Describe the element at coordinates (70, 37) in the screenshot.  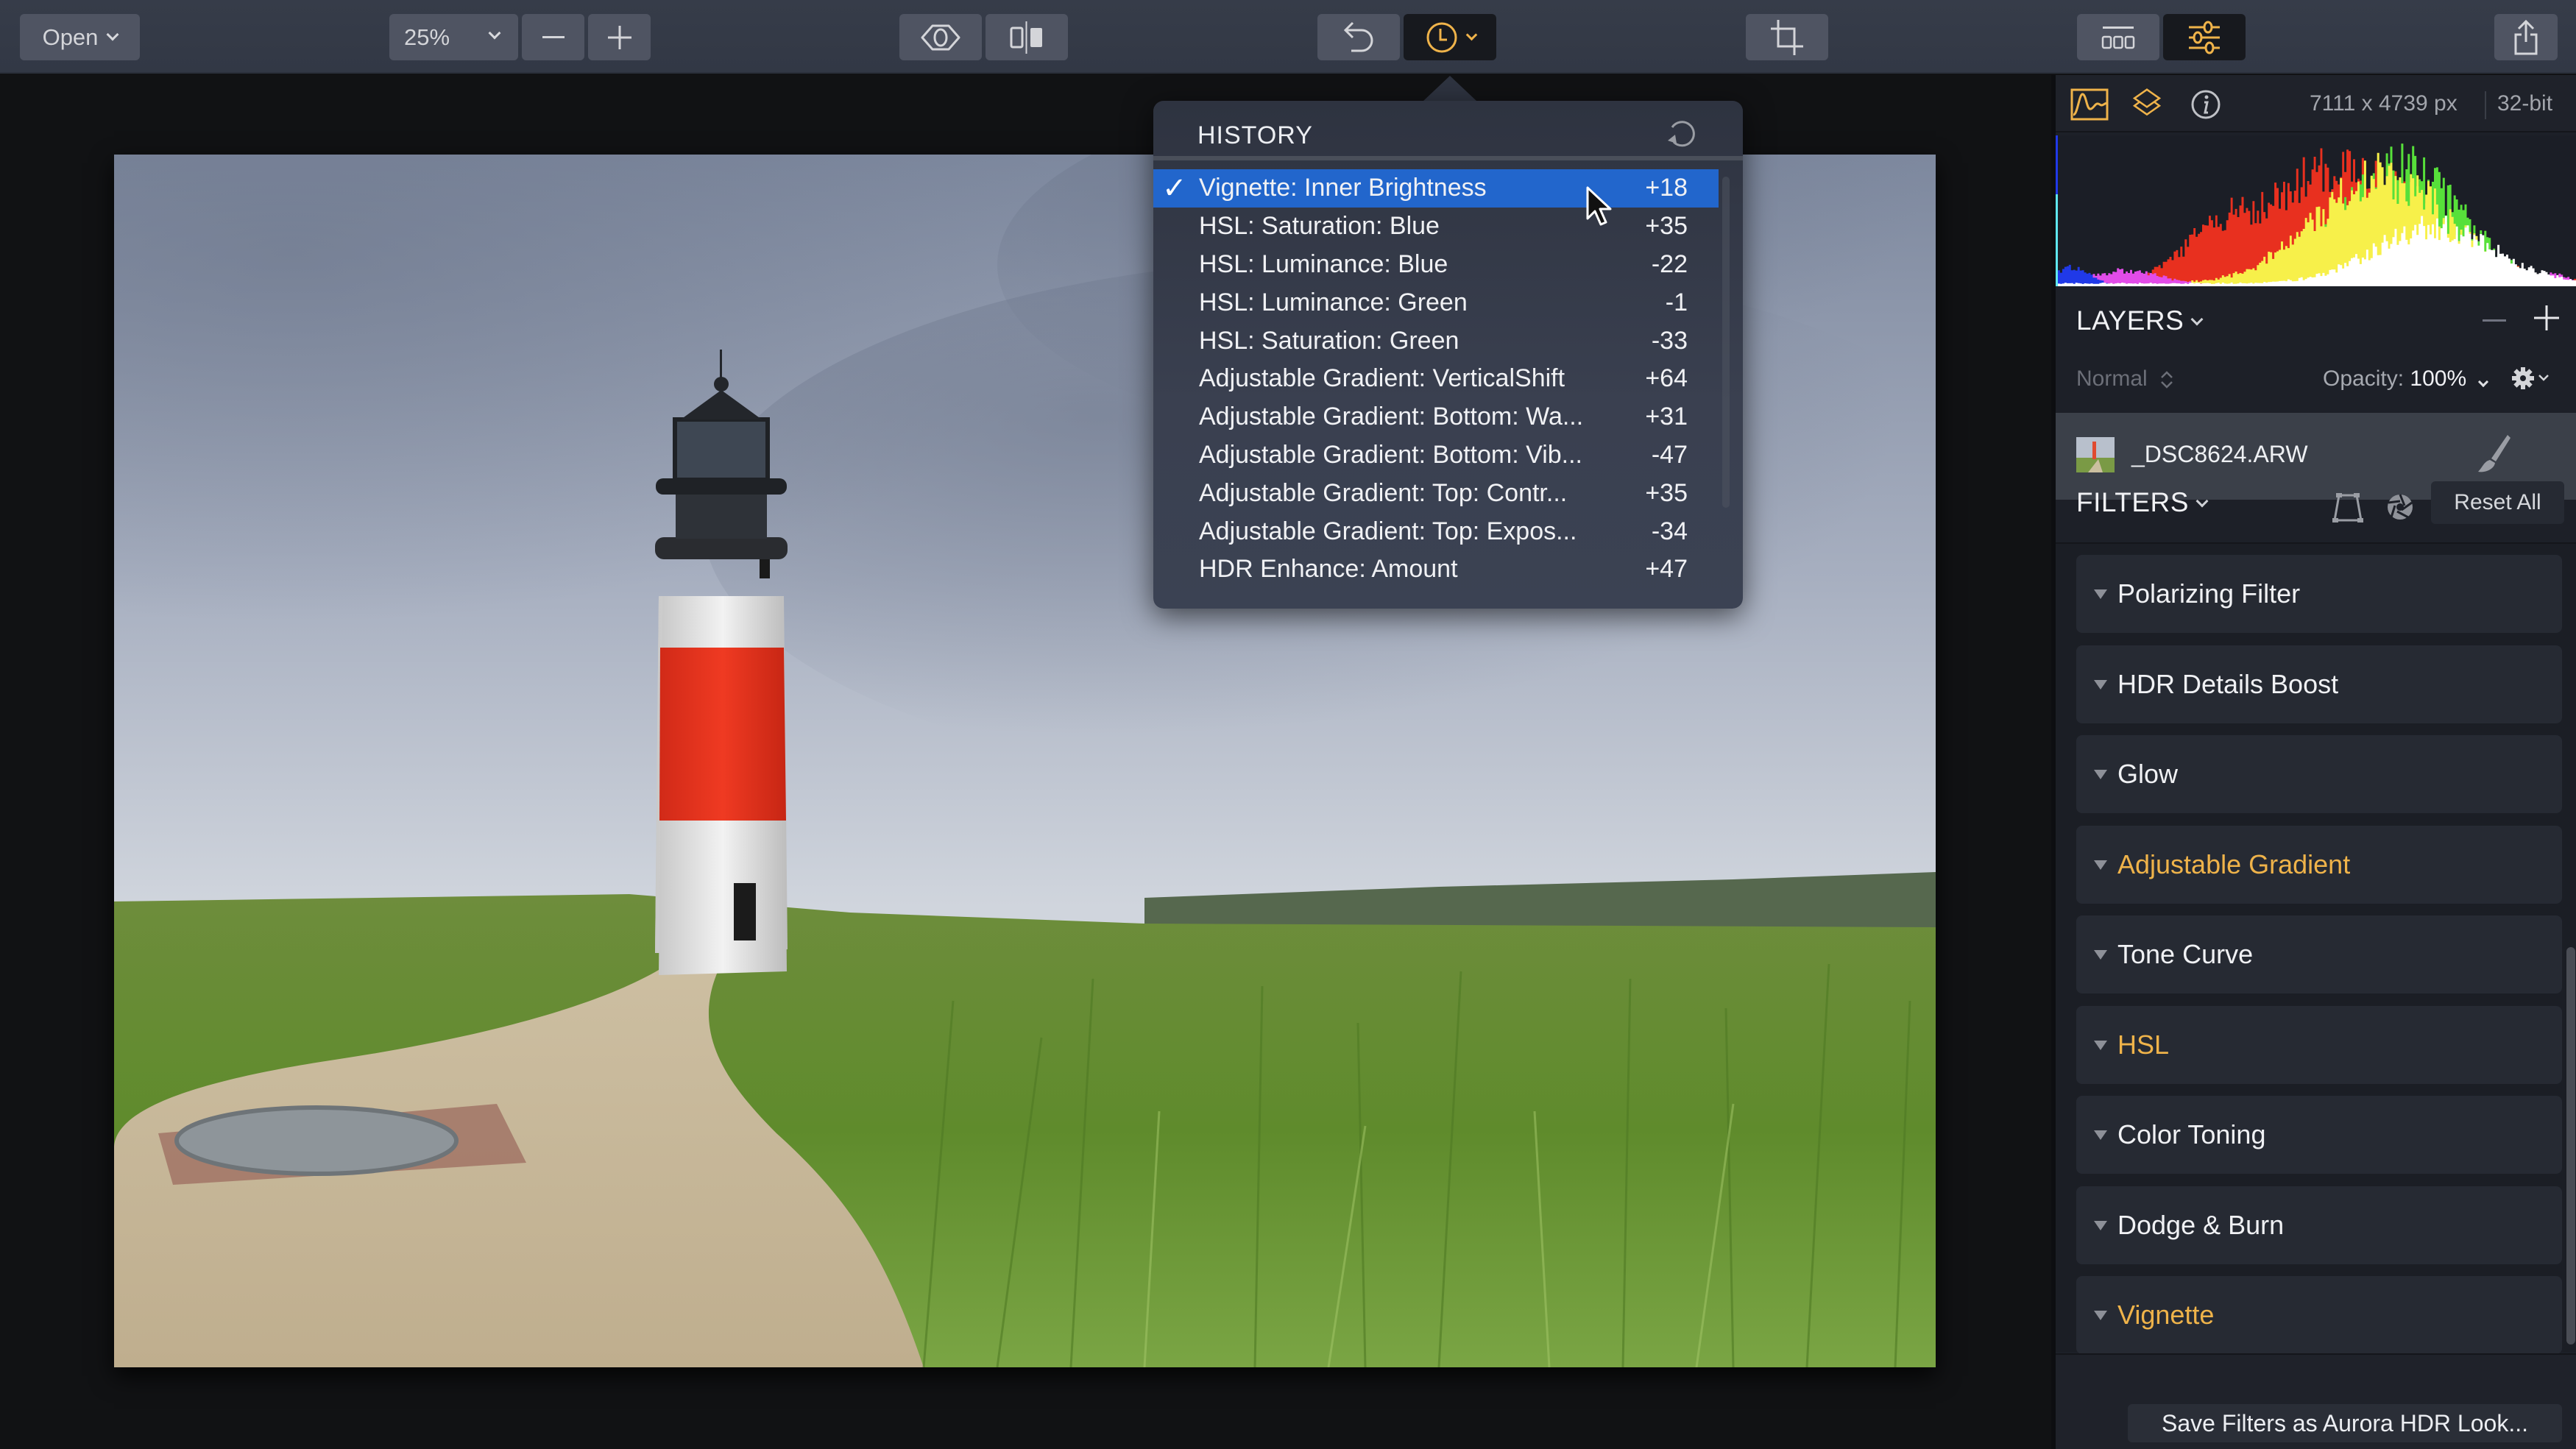
I see `open-label: Open` at that location.